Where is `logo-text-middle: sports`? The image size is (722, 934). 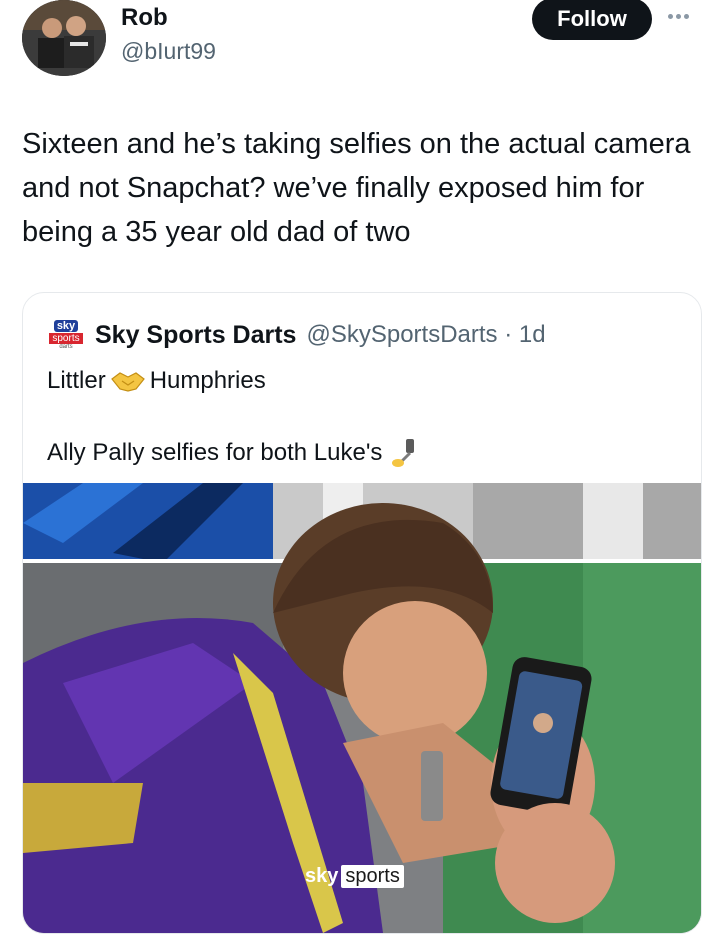 logo-text-middle: sports is located at coordinates (66, 338).